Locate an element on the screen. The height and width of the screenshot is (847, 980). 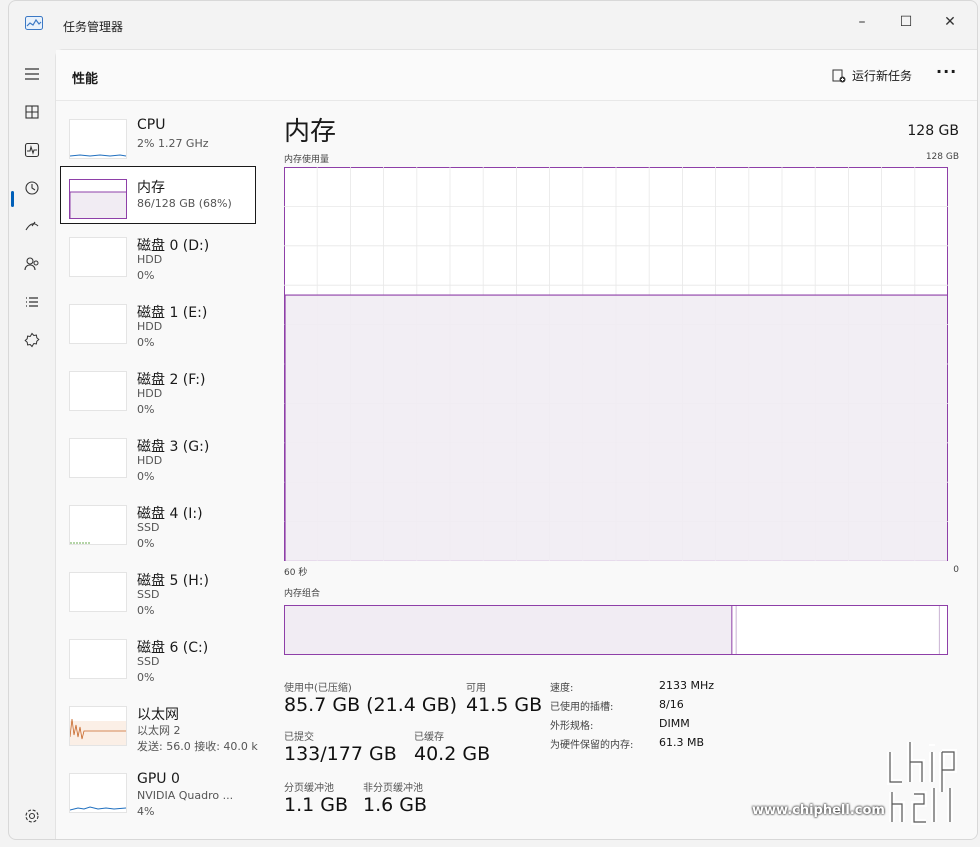
memory-thumbnail is located at coordinates (98, 199).